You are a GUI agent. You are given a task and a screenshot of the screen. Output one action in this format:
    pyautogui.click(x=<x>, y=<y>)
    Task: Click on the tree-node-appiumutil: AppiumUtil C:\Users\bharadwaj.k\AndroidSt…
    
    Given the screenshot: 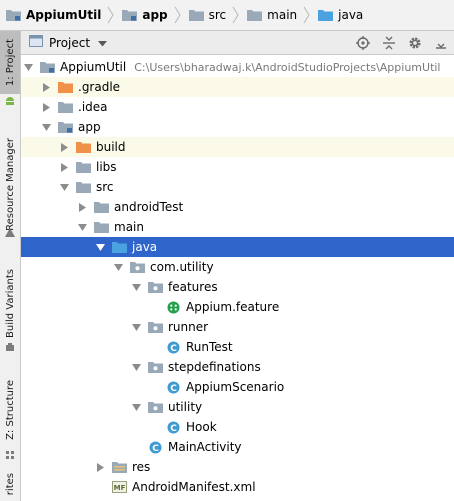 What is the action you would take?
    pyautogui.click(x=237, y=67)
    